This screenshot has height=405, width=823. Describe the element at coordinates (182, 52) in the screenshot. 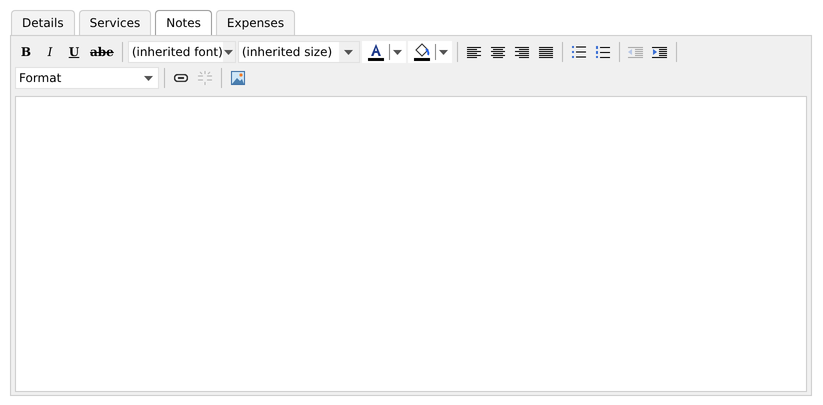

I see `font-select: (inherited font)` at that location.